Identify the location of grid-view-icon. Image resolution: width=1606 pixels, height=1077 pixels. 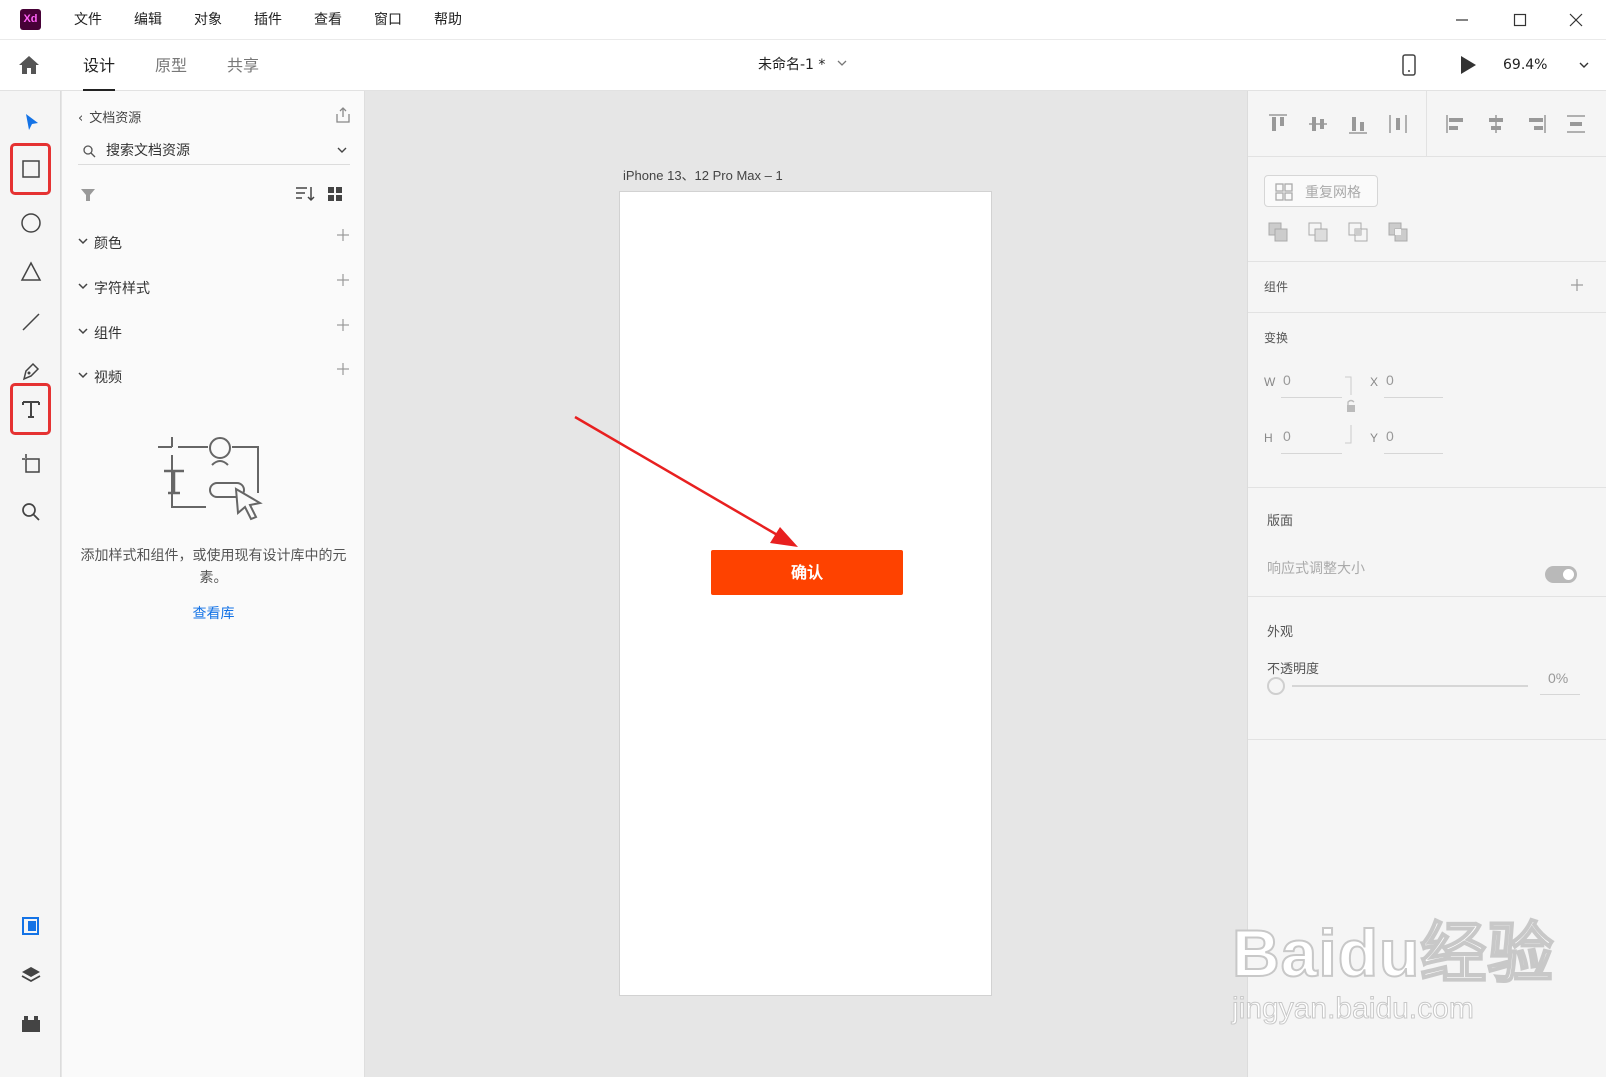
(335, 194).